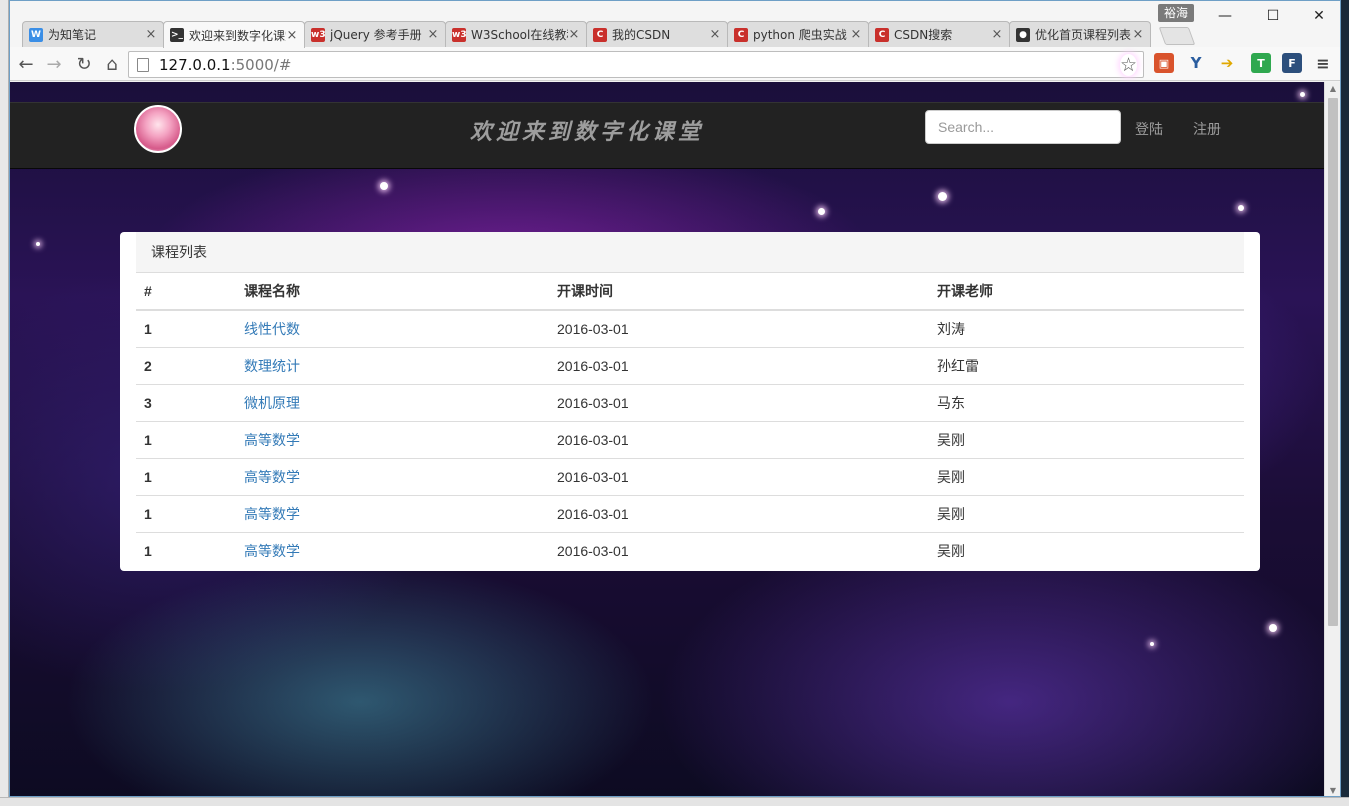 The width and height of the screenshot is (1349, 806). I want to click on column-header: #, so click(186, 292).